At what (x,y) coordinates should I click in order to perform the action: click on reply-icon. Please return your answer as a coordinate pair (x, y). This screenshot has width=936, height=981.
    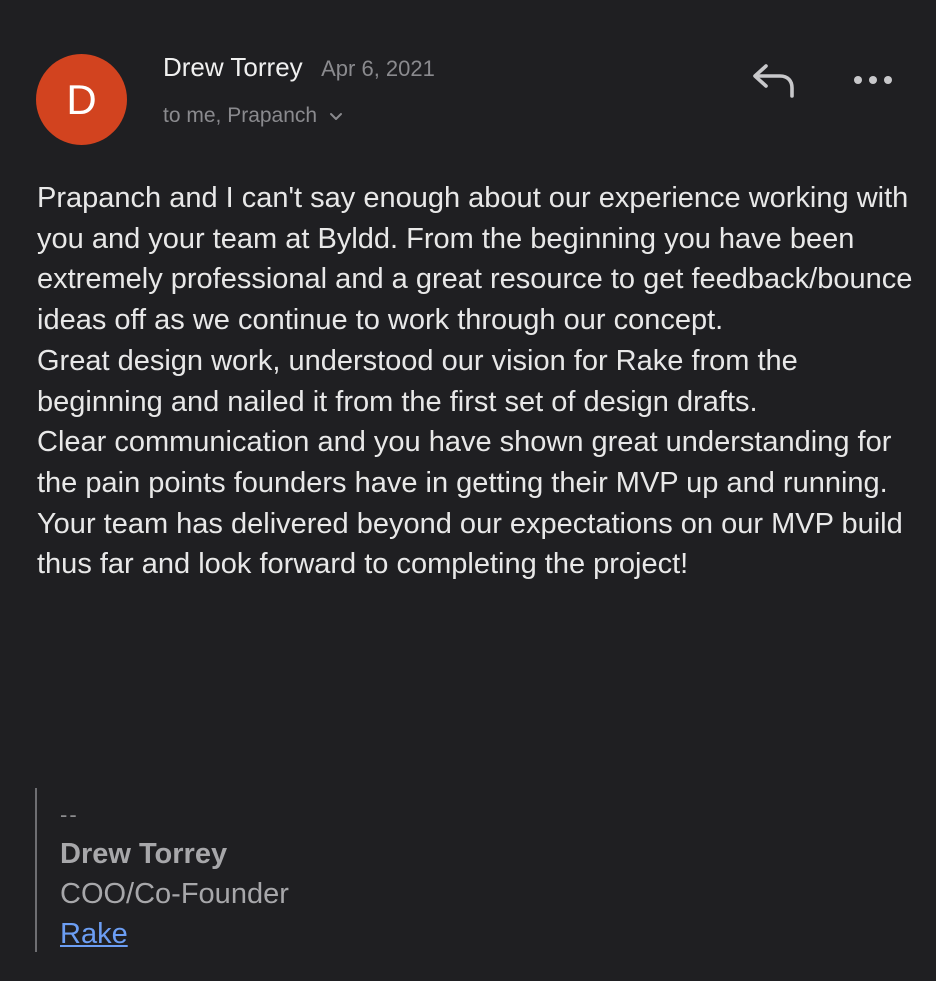
    Looking at the image, I should click on (773, 81).